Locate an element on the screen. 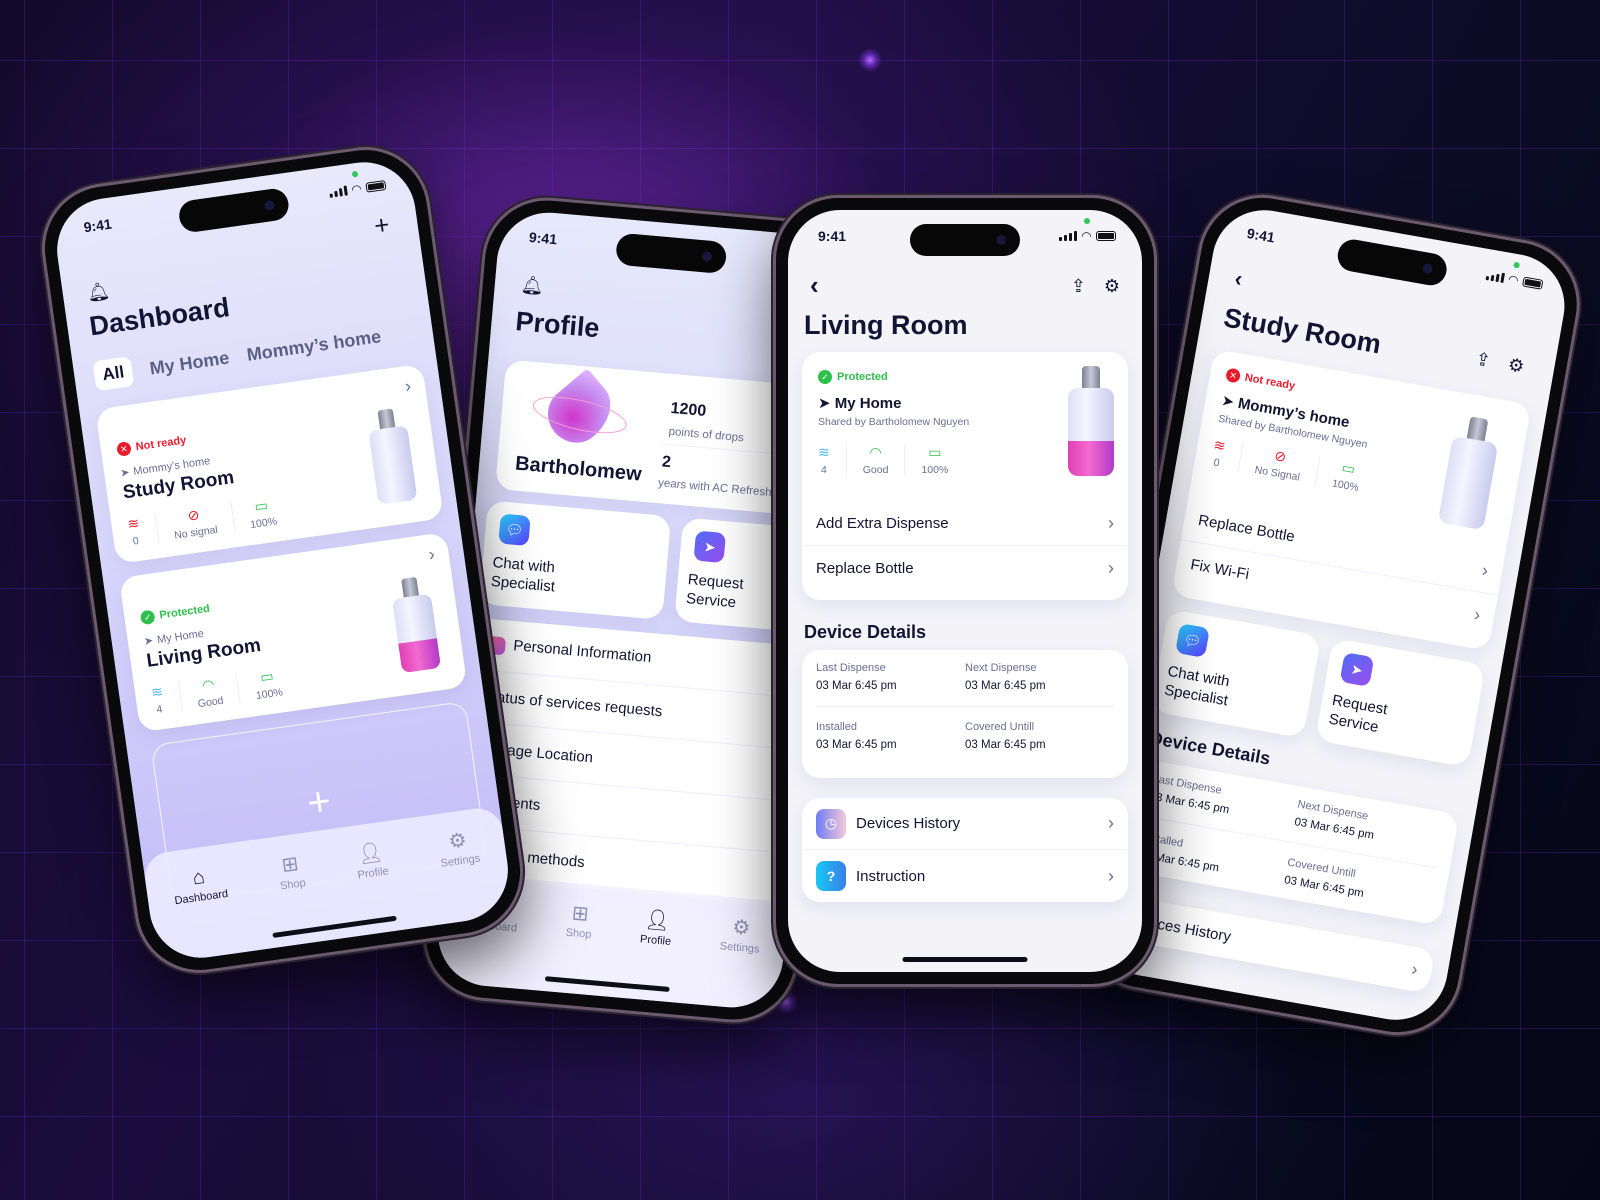  wifi-metric: ◠ Good is located at coordinates (876, 460).